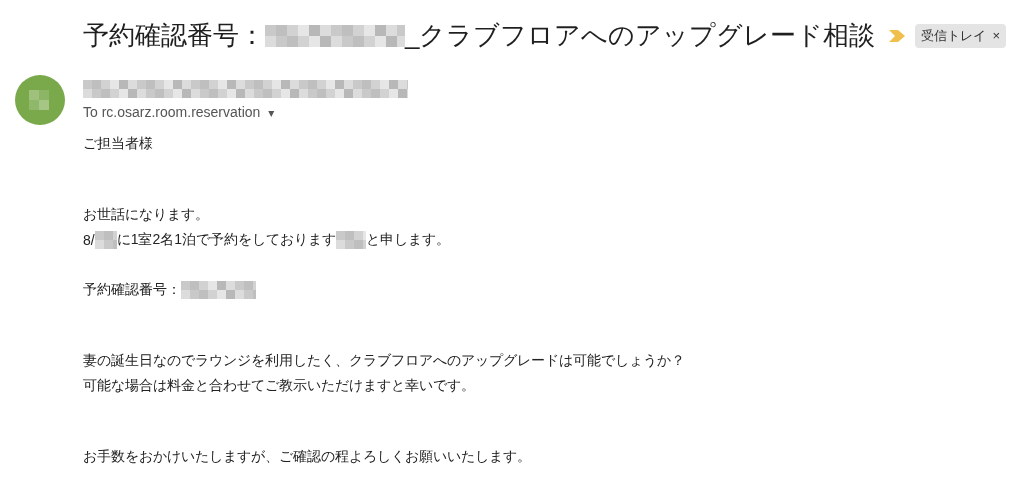  Describe the element at coordinates (174, 35) in the screenshot. I see `subject-text: 予約確認番号：` at that location.